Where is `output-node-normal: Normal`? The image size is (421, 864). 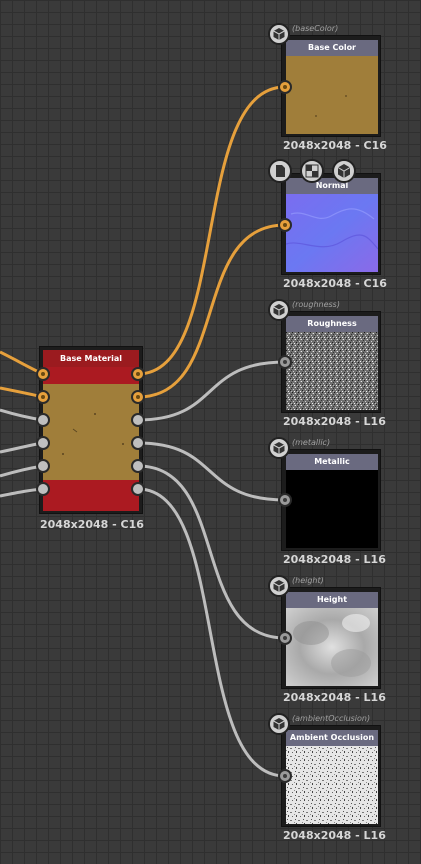 output-node-normal: Normal is located at coordinates (331, 224).